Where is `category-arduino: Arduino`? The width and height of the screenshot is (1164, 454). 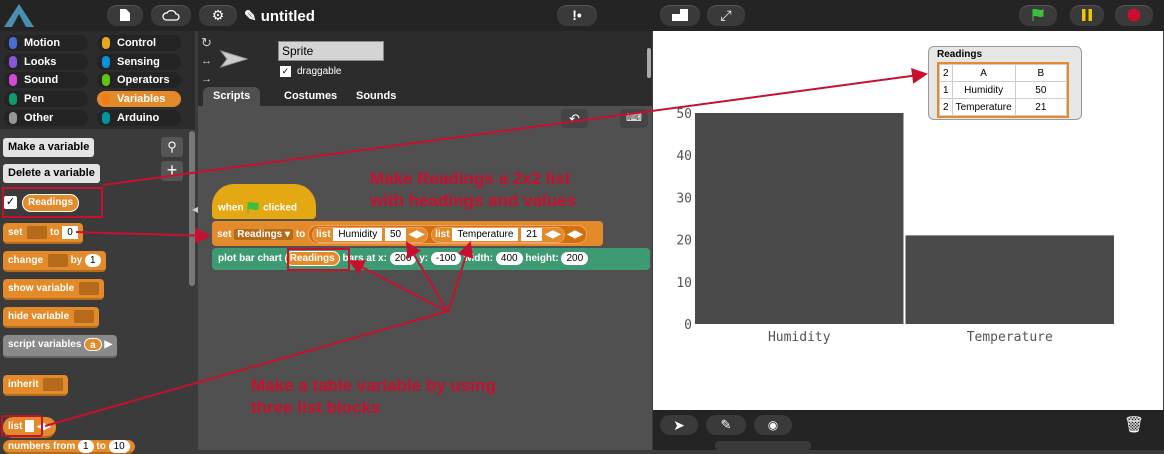
category-arduino: Arduino is located at coordinates (139, 117).